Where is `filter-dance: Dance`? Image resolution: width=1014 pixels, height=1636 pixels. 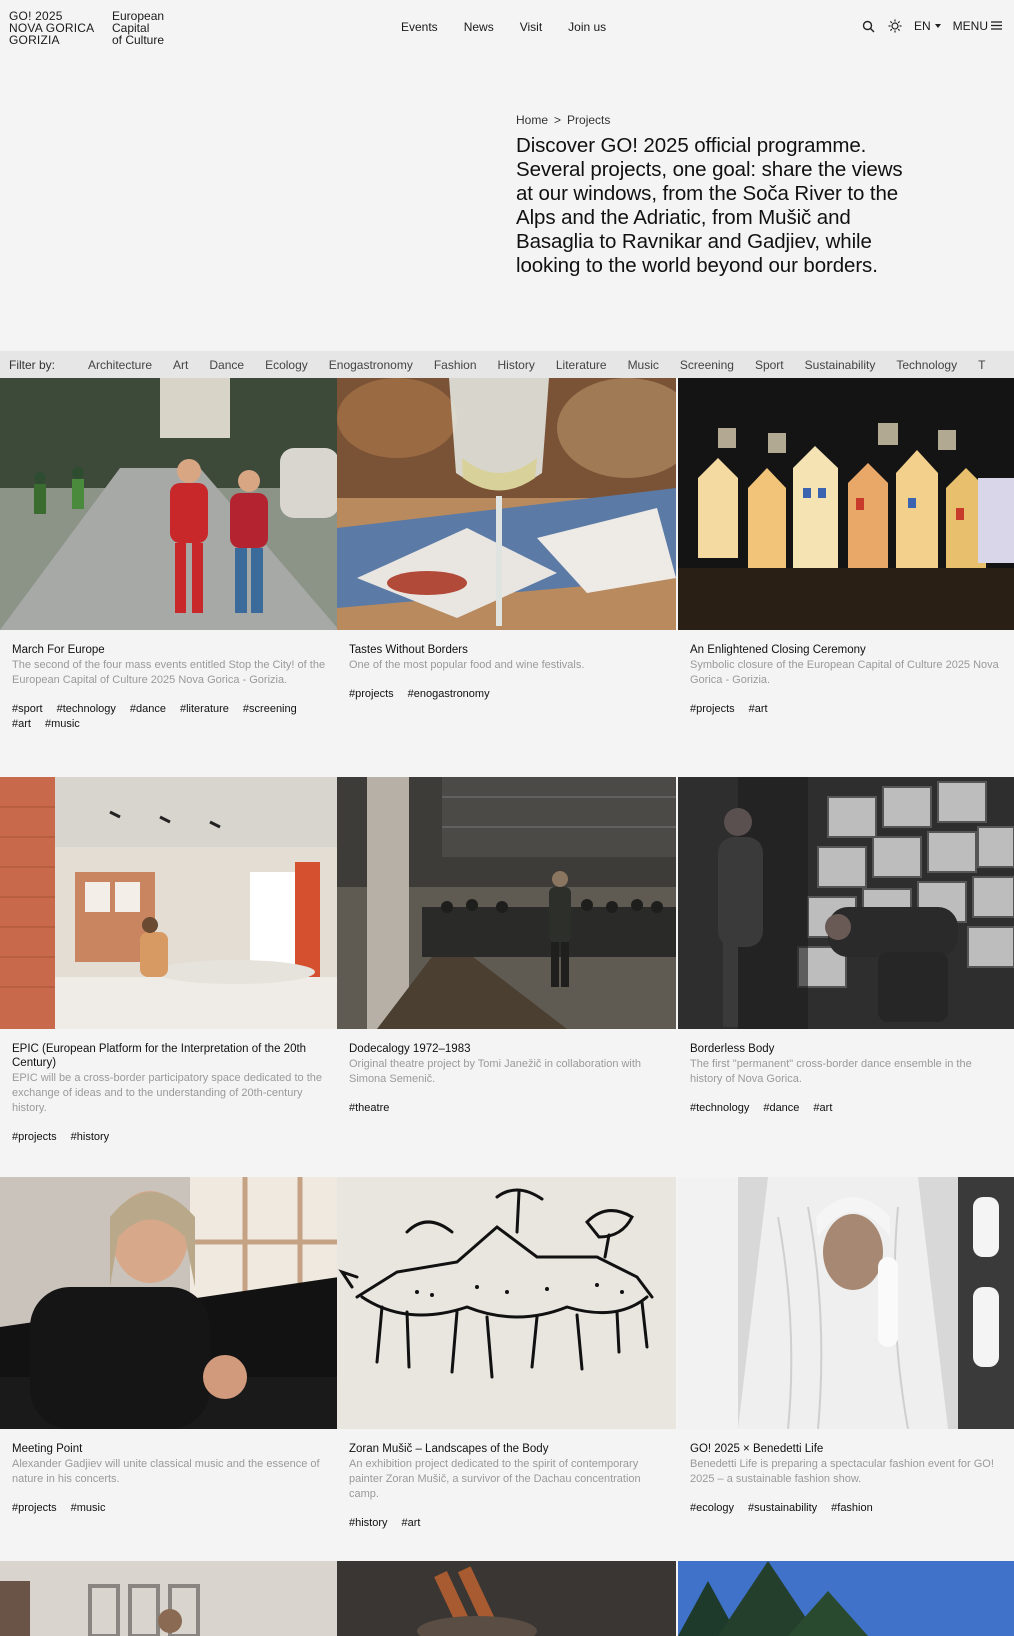 filter-dance: Dance is located at coordinates (226, 365).